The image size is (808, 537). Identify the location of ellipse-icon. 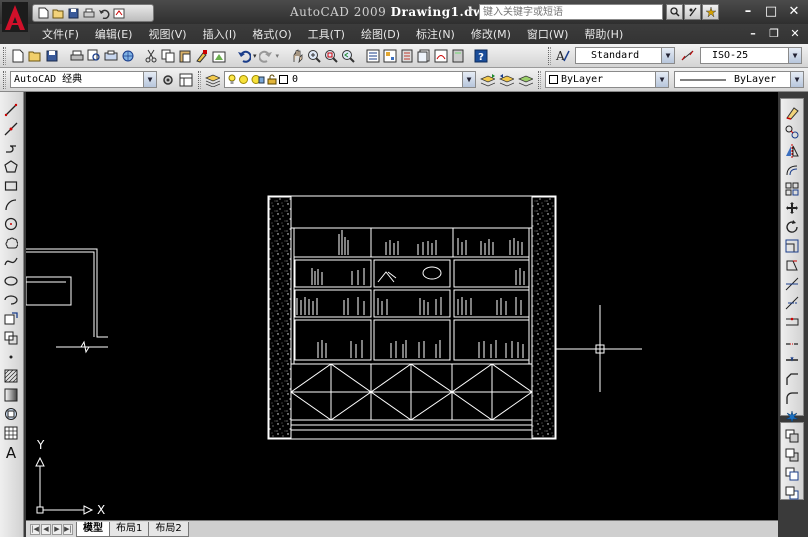
(11, 281).